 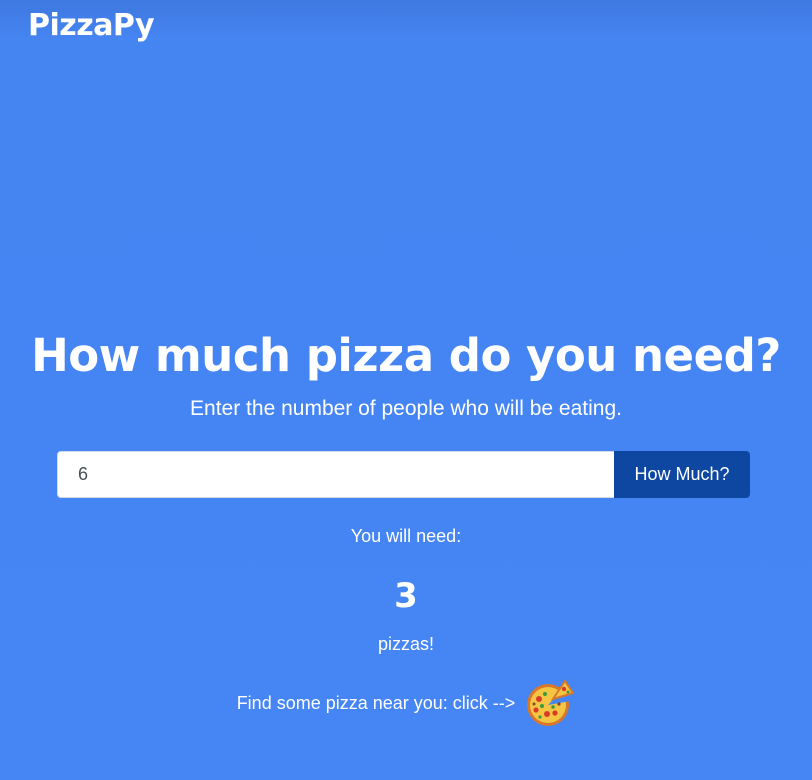 What do you see at coordinates (406, 536) in the screenshot?
I see `result-label: You will need:` at bounding box center [406, 536].